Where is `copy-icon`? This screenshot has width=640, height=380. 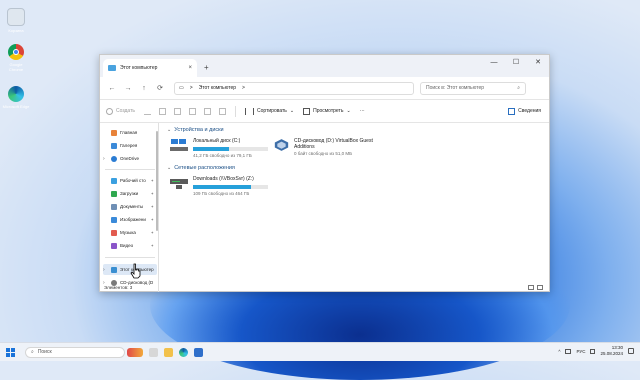
copy-icon is located at coordinates (163, 111).